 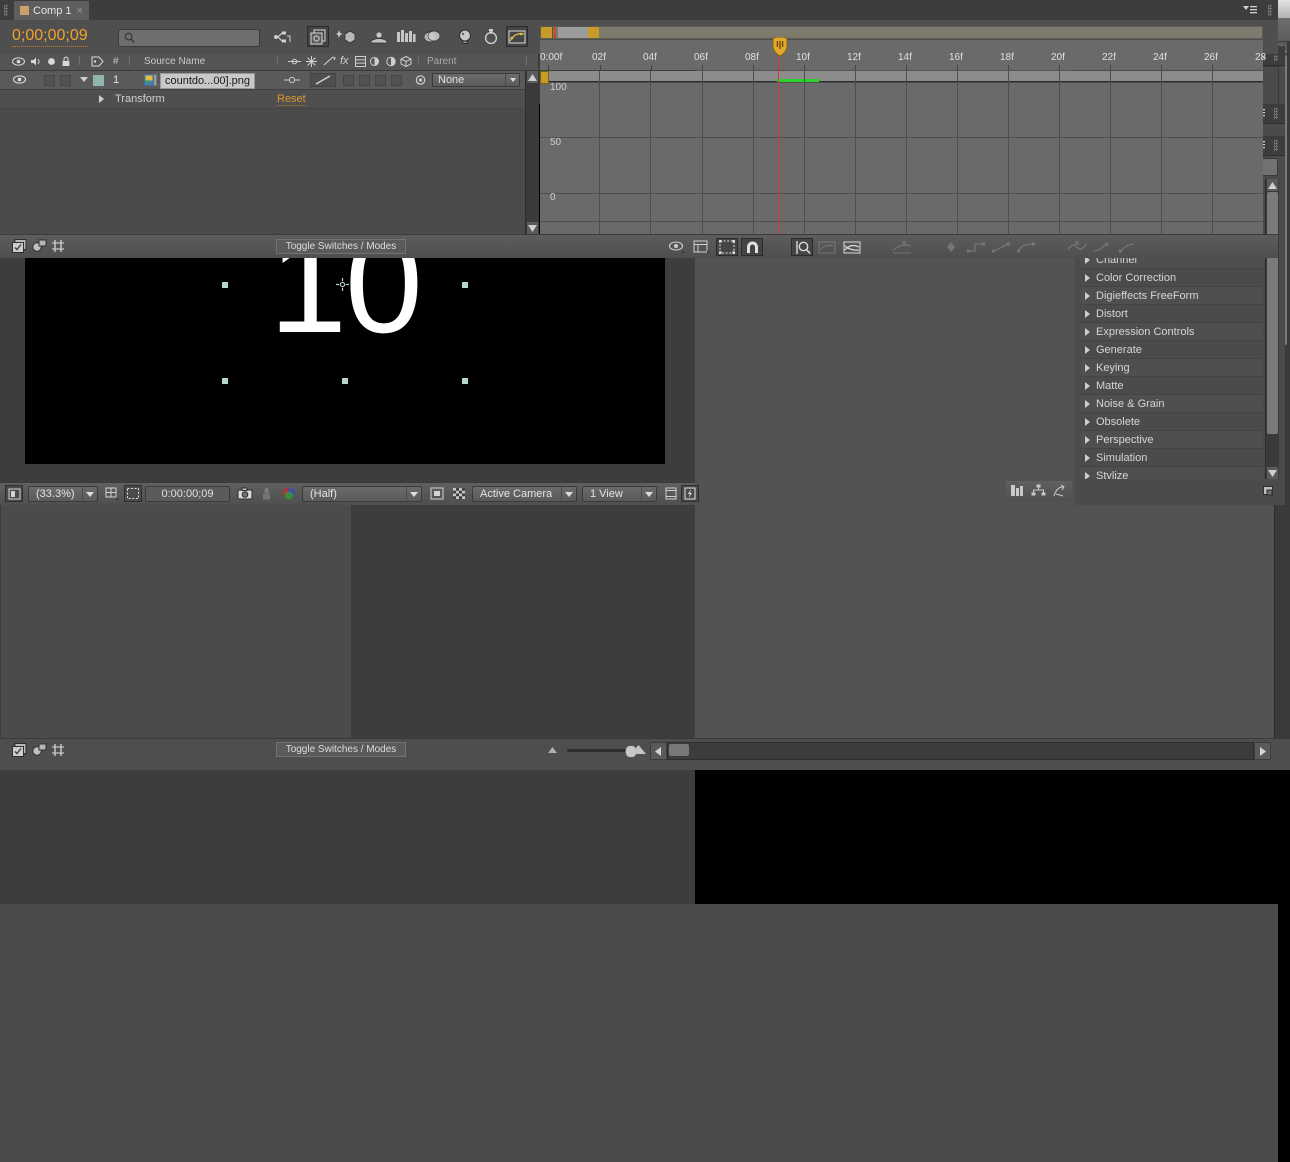 What do you see at coordinates (1171, 422) in the screenshot?
I see `effects-category-row: Obsolete` at bounding box center [1171, 422].